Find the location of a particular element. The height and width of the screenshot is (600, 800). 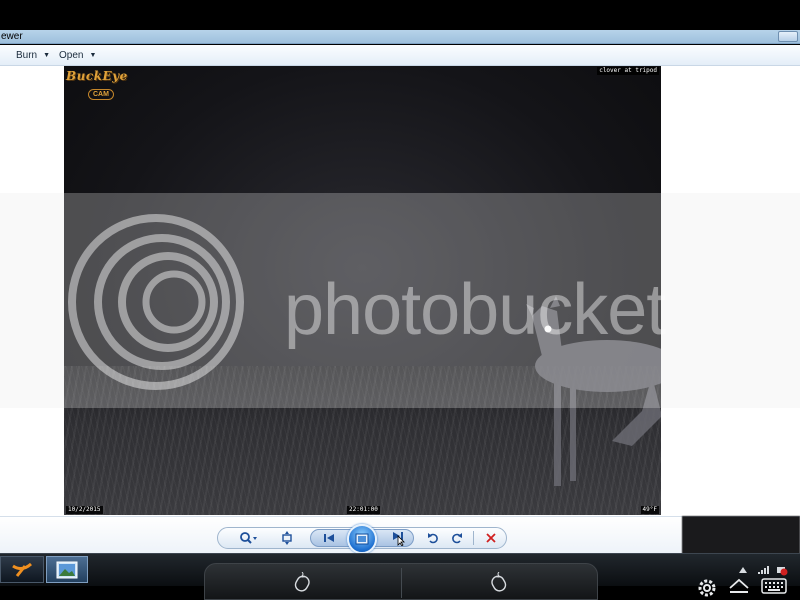

signal-icon is located at coordinates (763, 570).